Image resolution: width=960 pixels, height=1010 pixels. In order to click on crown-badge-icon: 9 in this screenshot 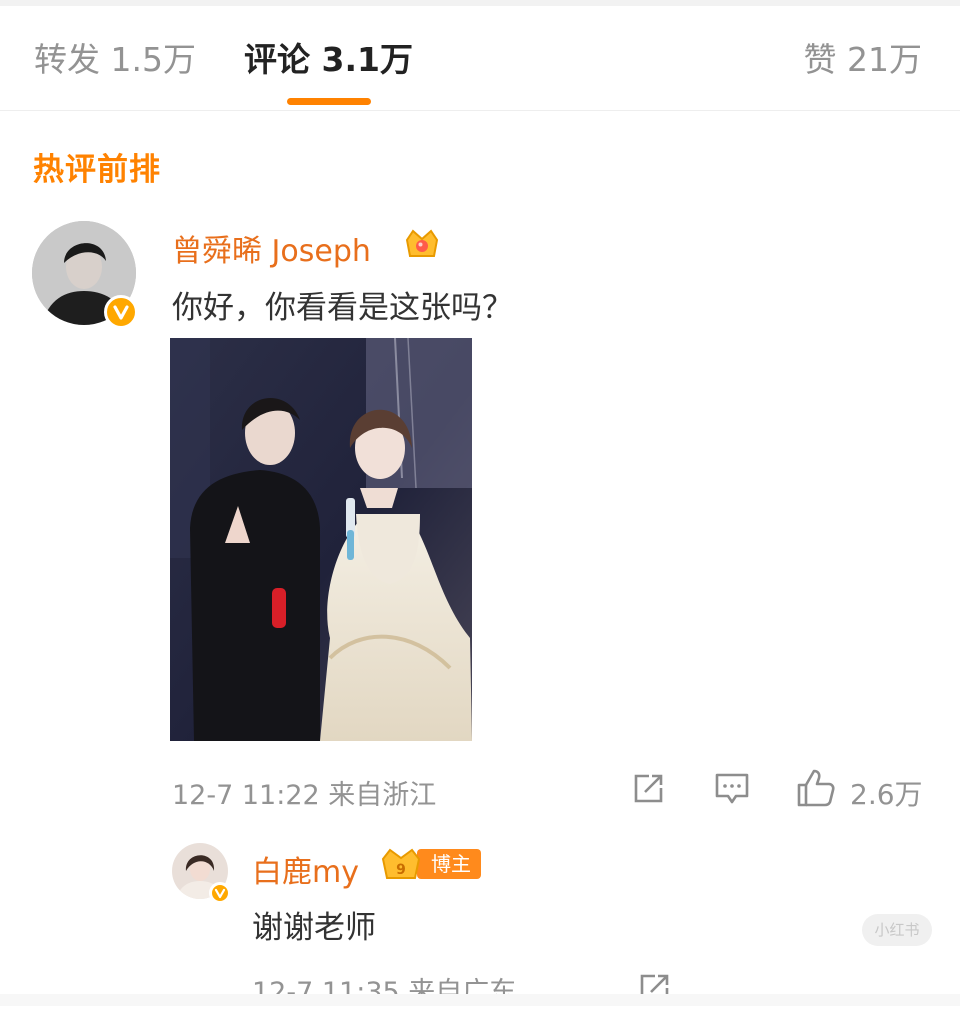, I will do `click(401, 865)`.